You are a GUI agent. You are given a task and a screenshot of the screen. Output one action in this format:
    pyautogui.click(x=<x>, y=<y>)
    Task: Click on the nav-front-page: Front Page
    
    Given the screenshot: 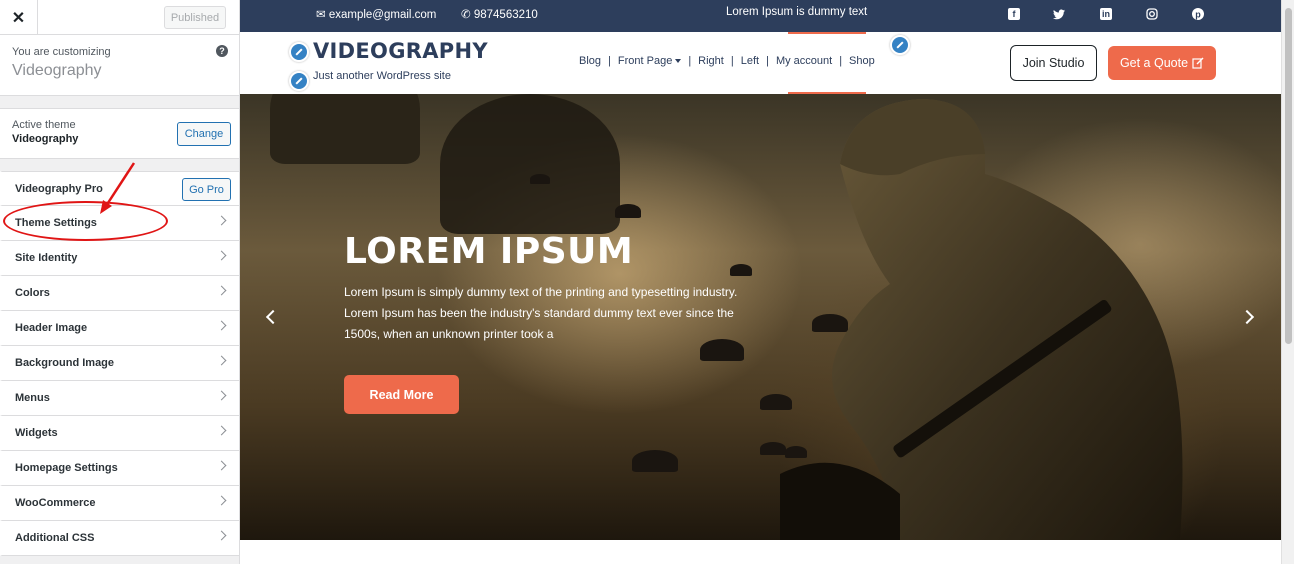 What is the action you would take?
    pyautogui.click(x=649, y=61)
    